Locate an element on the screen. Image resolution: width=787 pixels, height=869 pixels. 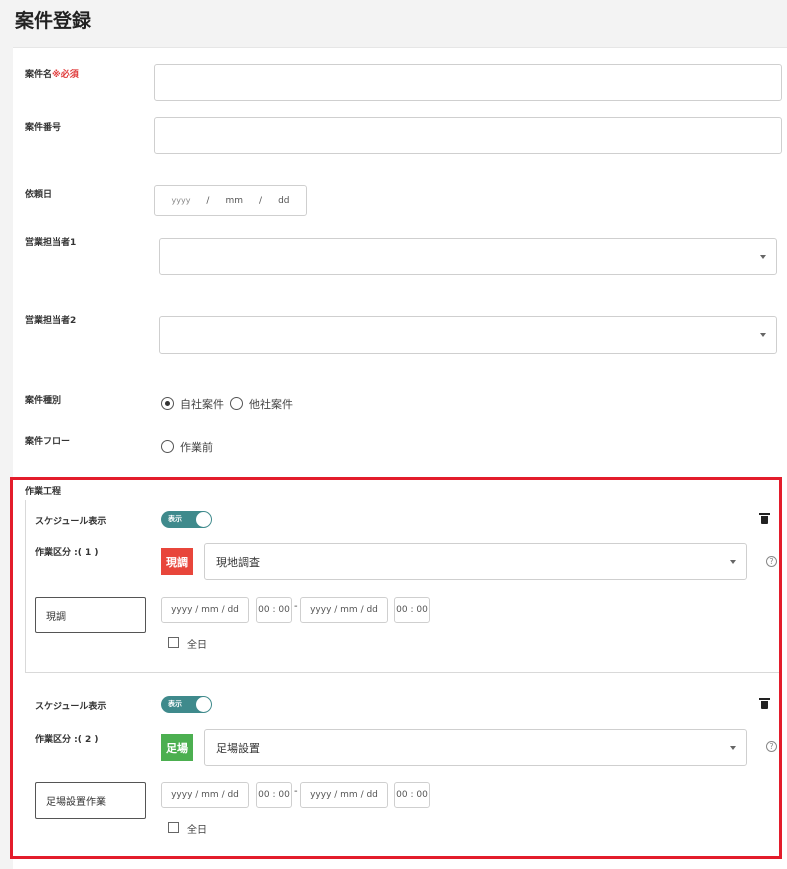
radio-before-work-label: 作業前 is located at coordinates (196, 447).